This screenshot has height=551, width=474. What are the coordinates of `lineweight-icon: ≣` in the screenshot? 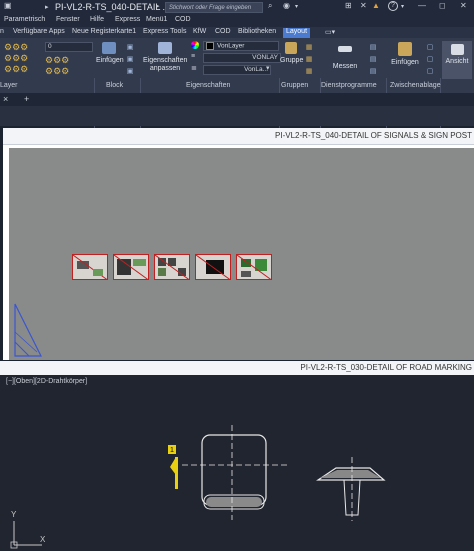 It's located at (194, 69).